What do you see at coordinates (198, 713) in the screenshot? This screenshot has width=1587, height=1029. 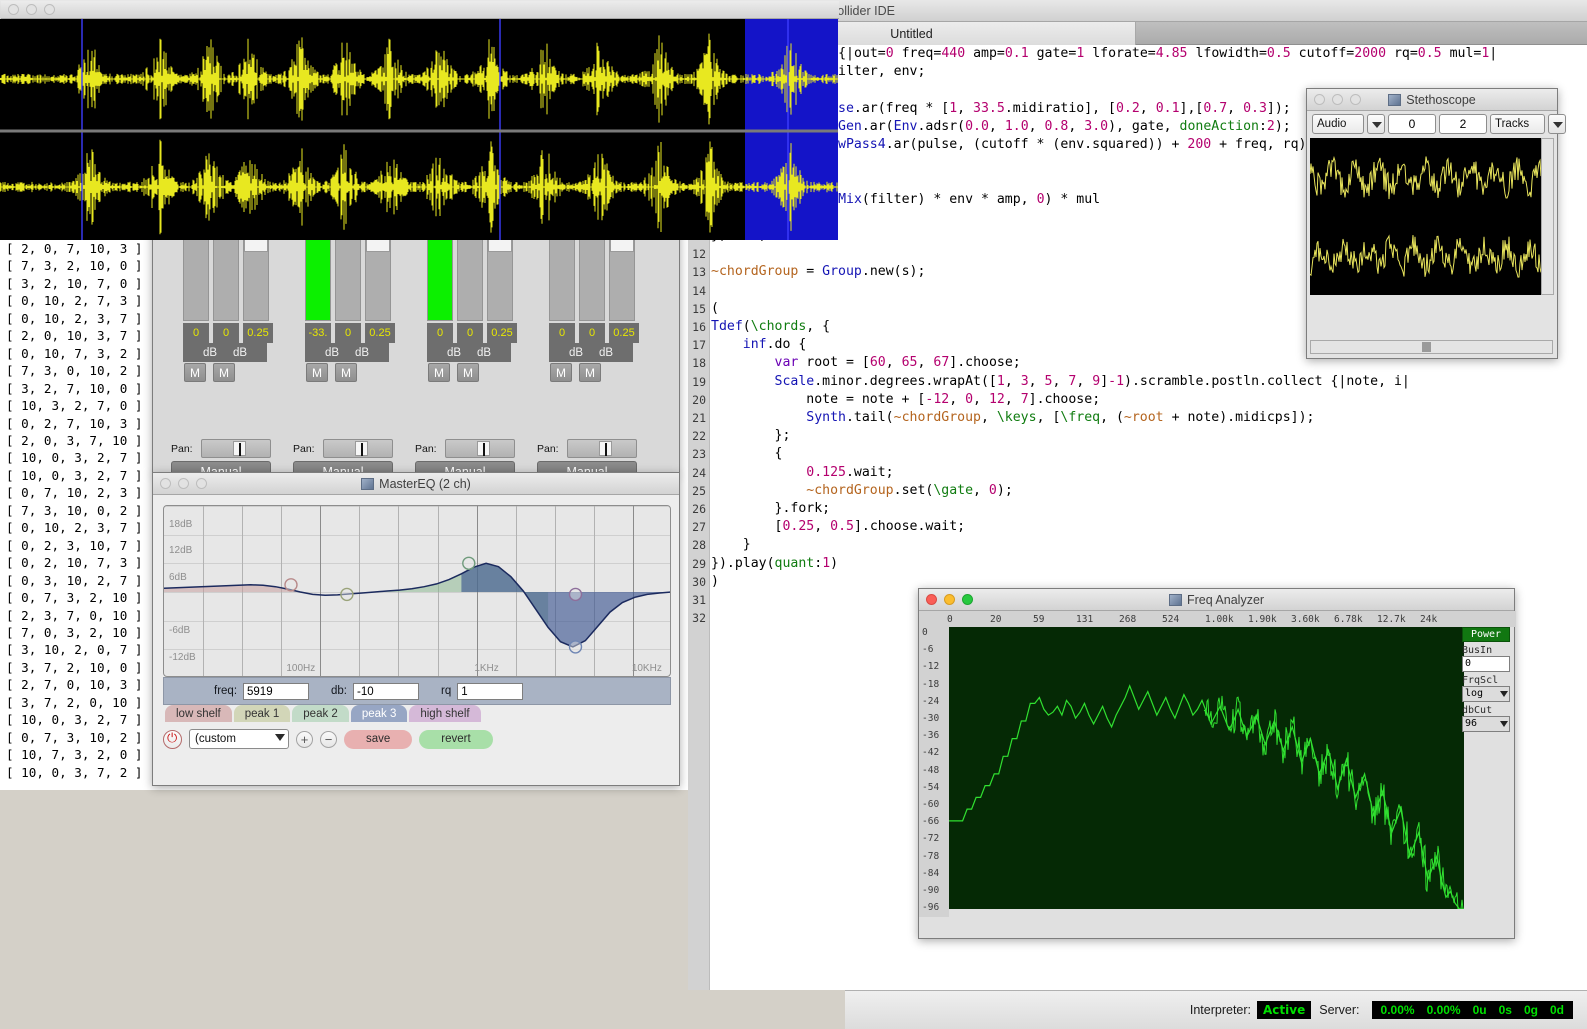 I see `eq-band-tab-low-shelf: low shelf` at bounding box center [198, 713].